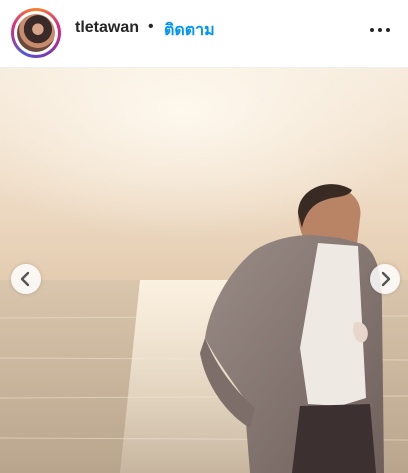 This screenshot has width=408, height=473. Describe the element at coordinates (189, 30) in the screenshot. I see `follow-button: ติดตาม` at that location.